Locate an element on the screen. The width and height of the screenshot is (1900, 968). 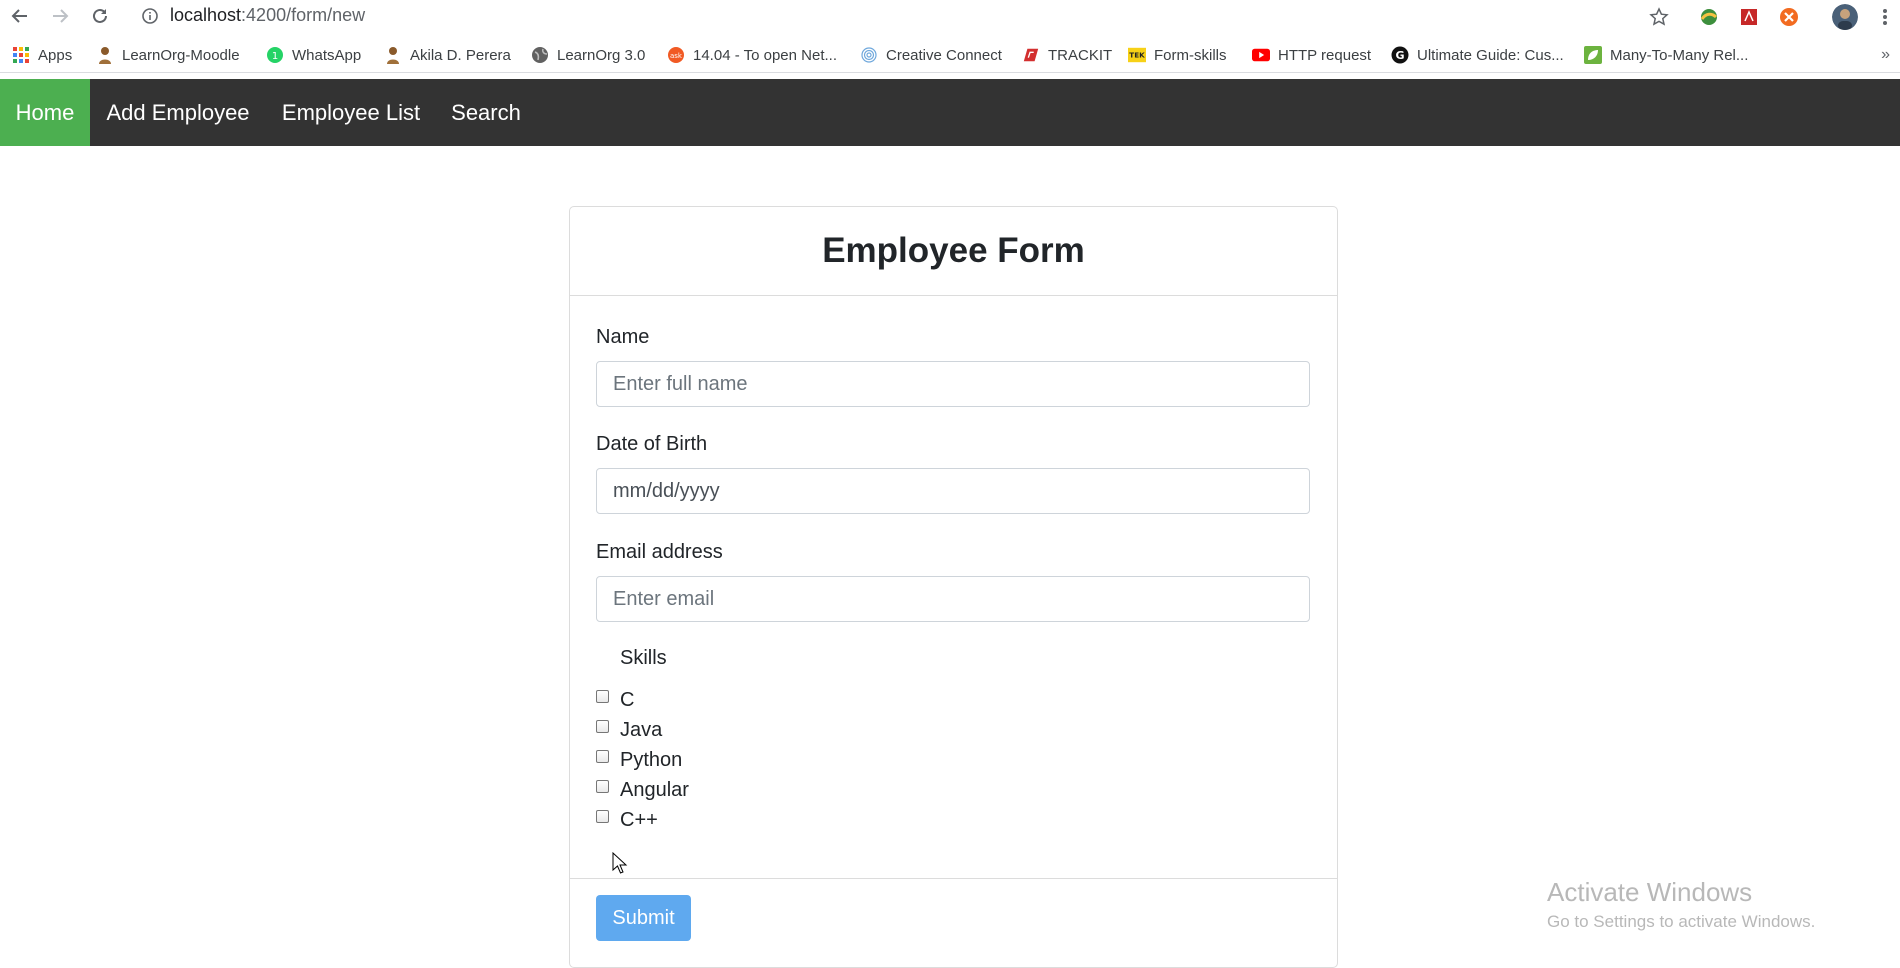
skill-checkbox-cpp is located at coordinates (602, 816).